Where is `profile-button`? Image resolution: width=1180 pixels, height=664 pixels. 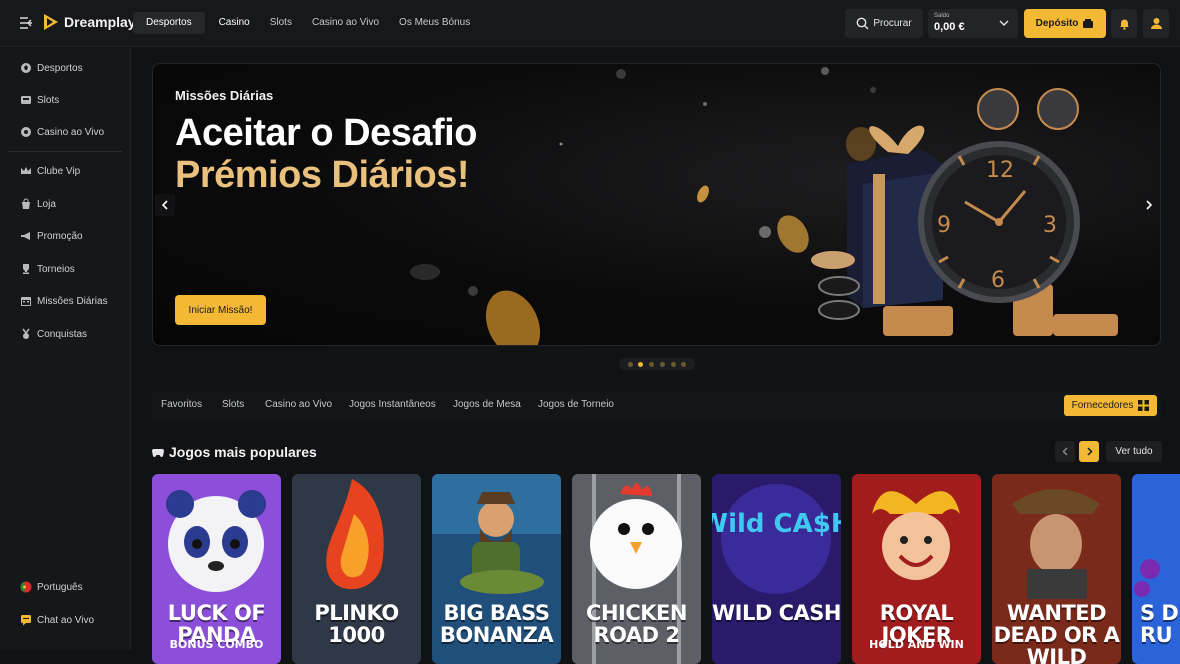 profile-button is located at coordinates (1156, 23).